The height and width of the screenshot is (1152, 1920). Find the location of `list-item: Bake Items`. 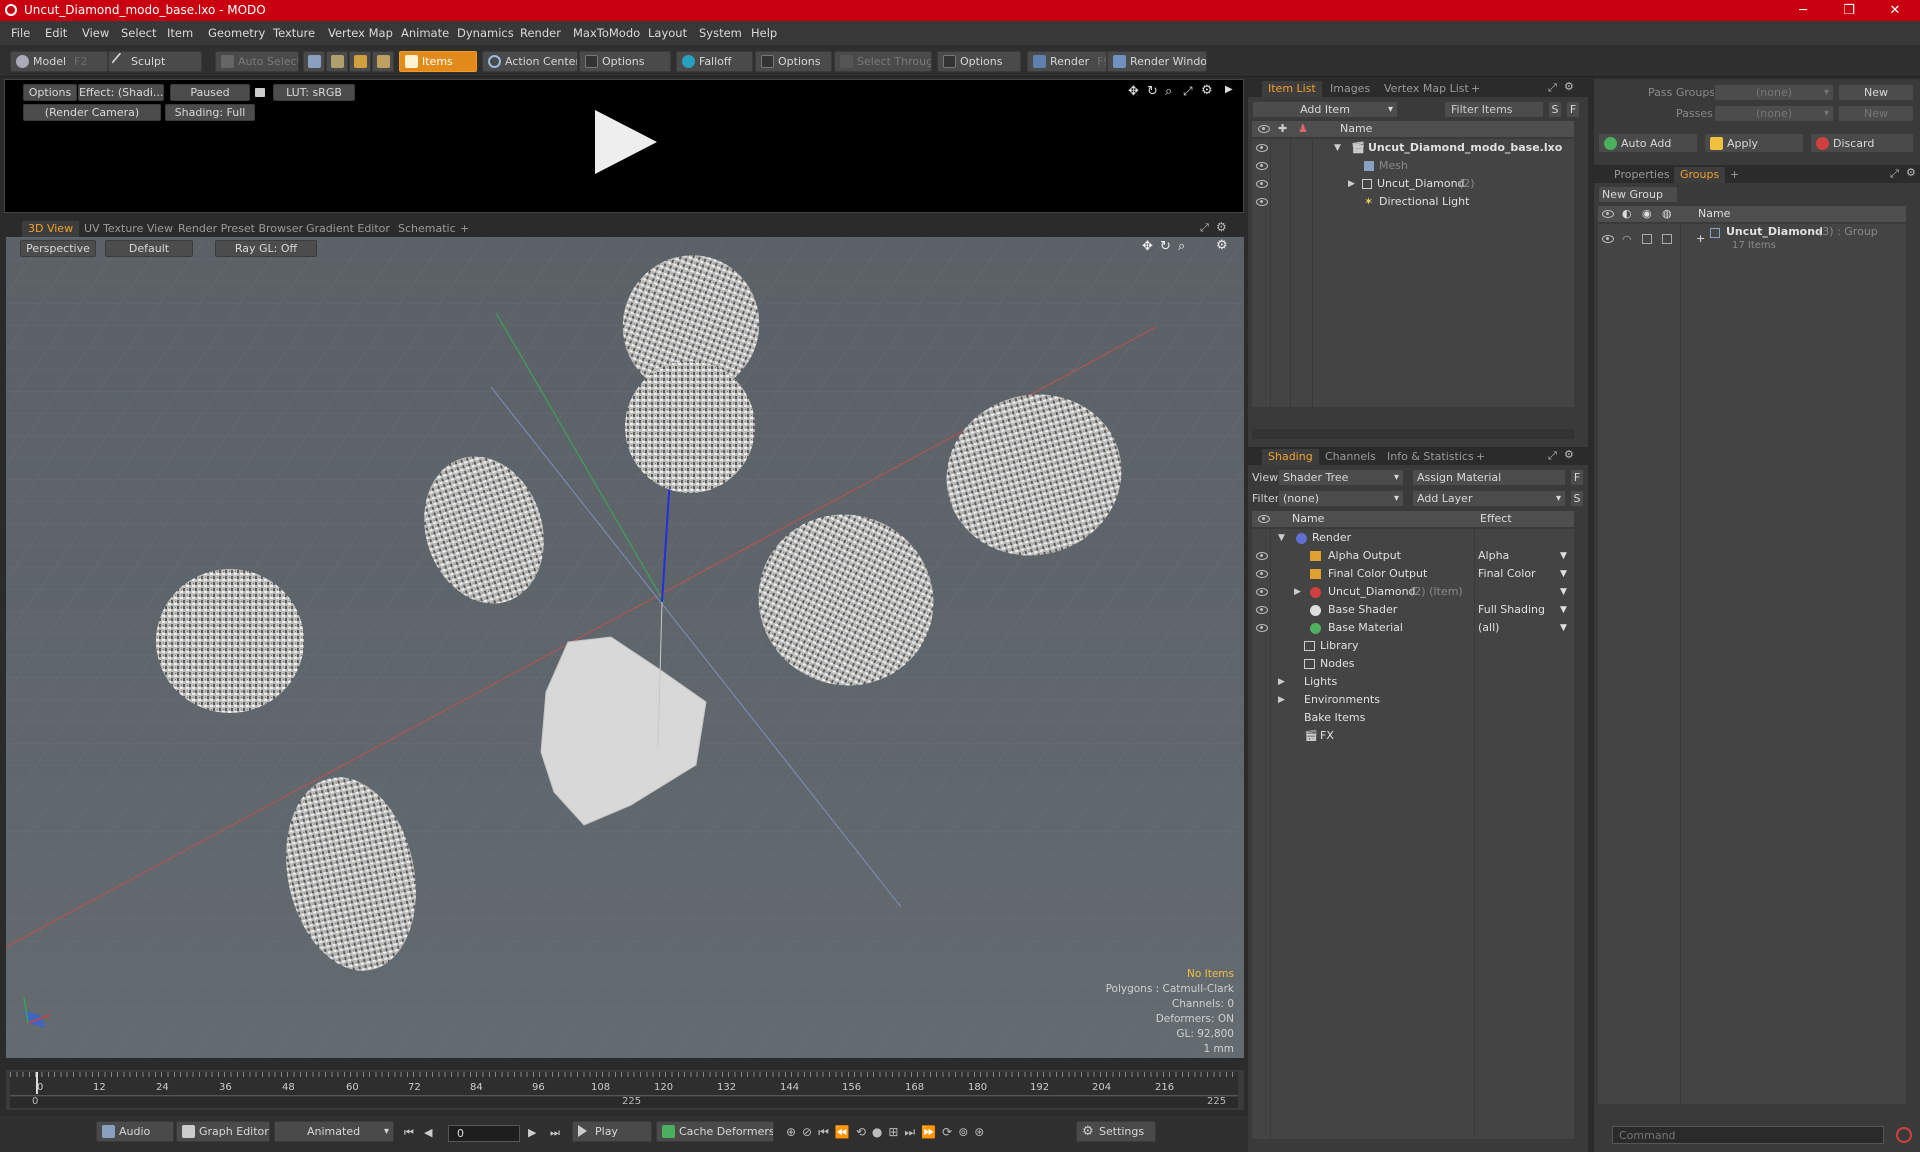

list-item: Bake Items is located at coordinates (1413, 718).